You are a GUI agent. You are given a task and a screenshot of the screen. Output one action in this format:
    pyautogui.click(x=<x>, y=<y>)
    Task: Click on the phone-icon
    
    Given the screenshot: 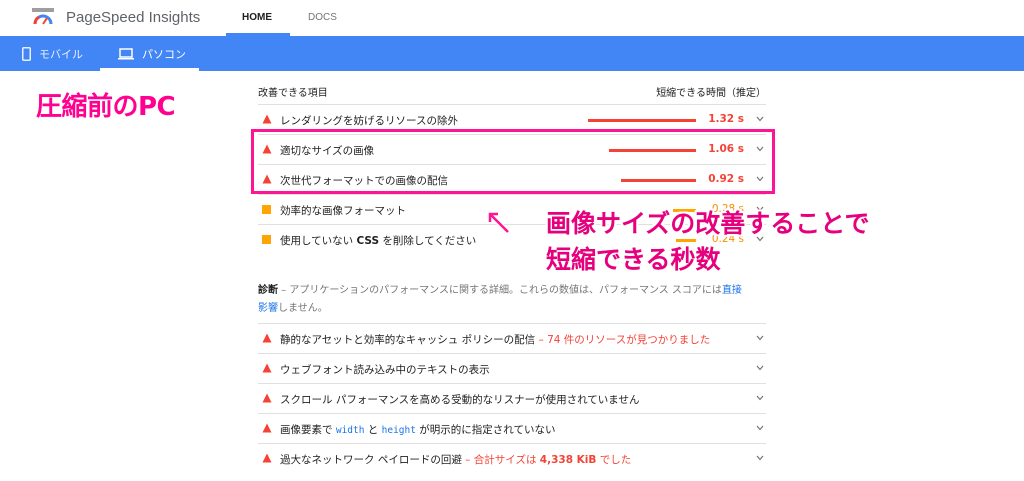 What is the action you would take?
    pyautogui.click(x=26, y=54)
    